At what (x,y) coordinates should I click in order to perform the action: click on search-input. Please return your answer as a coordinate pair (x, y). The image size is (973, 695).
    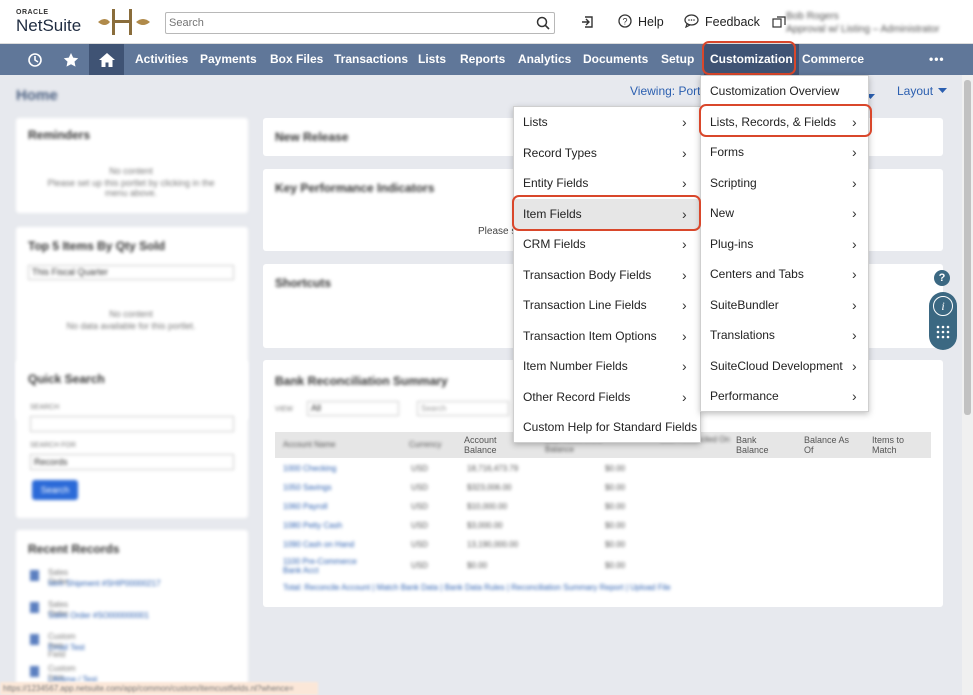
    Looking at the image, I should click on (341, 23).